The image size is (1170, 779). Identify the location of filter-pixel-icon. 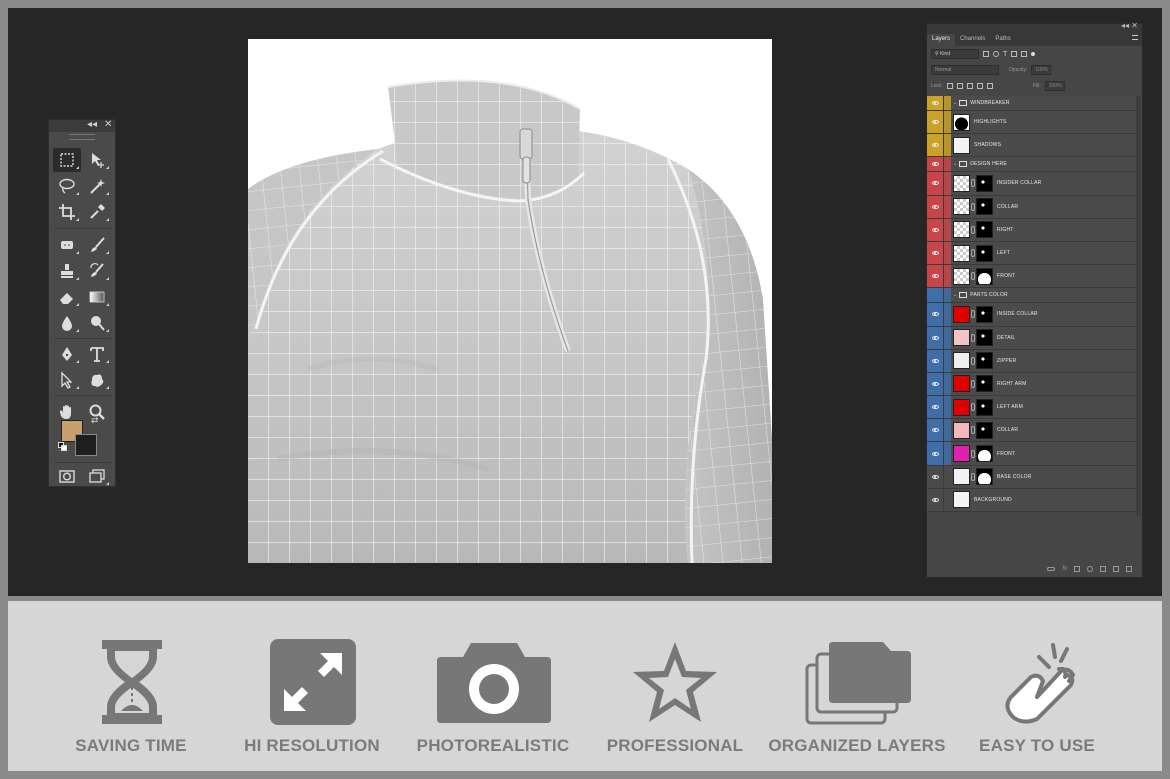
(986, 54).